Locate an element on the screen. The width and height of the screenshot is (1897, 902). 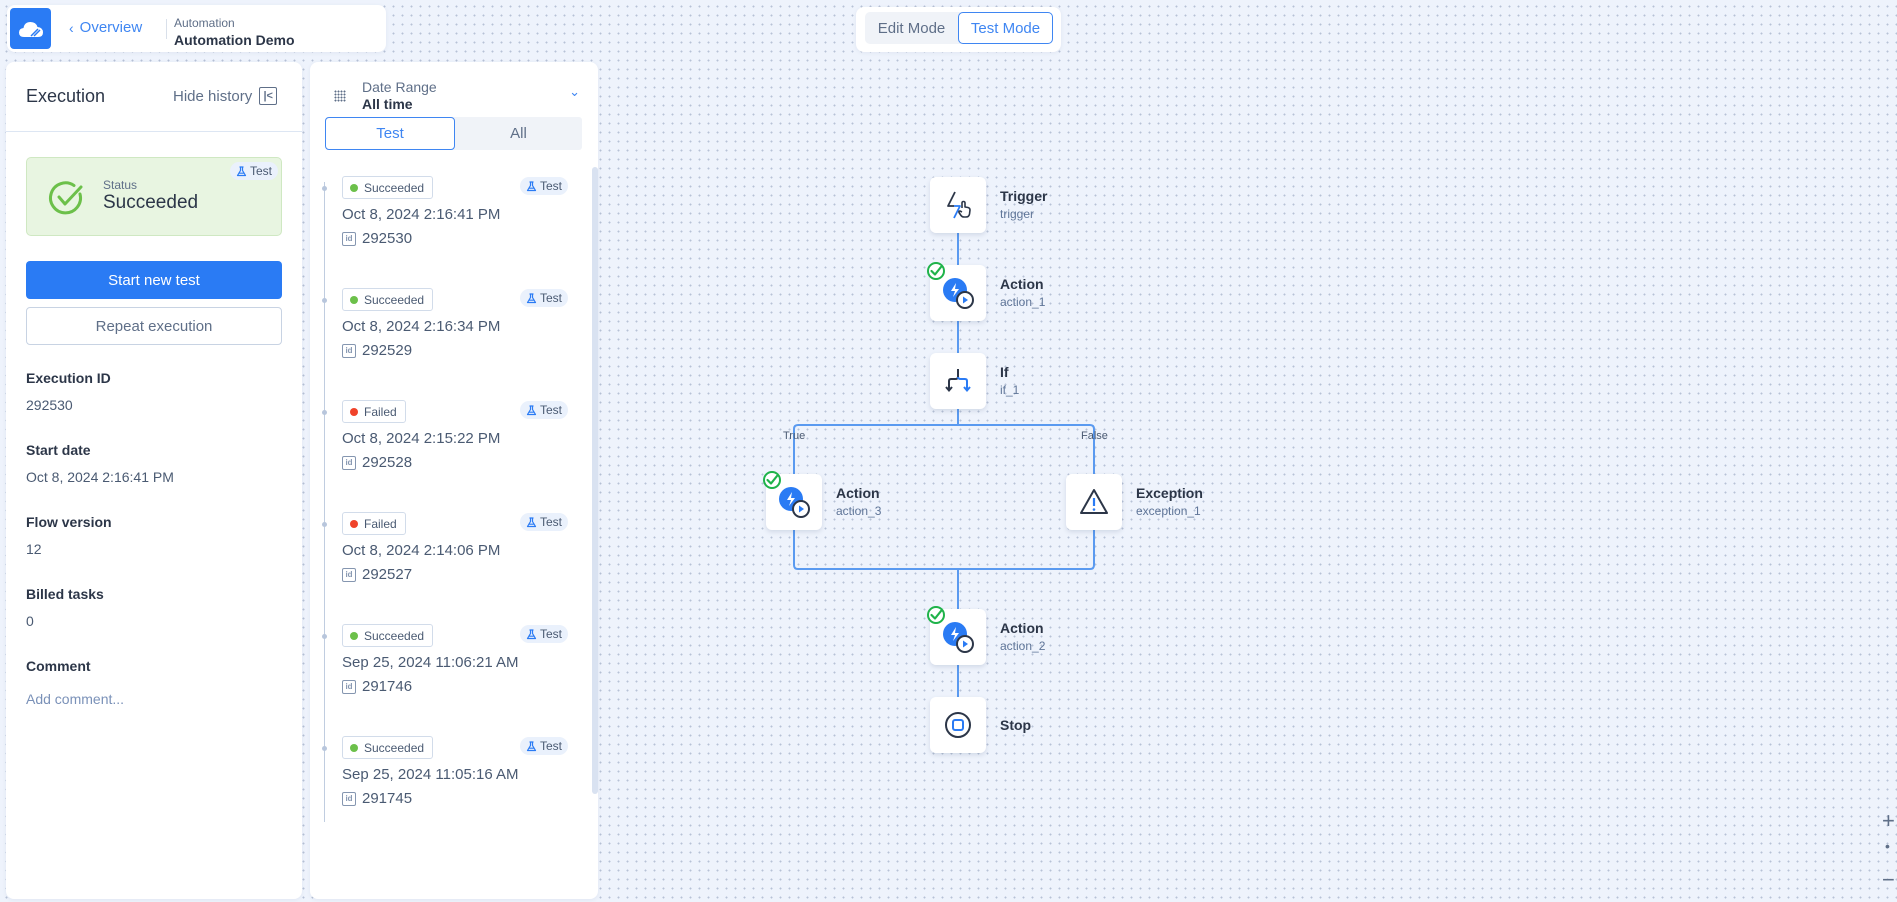
start-new-test-button: Start new test is located at coordinates (154, 280).